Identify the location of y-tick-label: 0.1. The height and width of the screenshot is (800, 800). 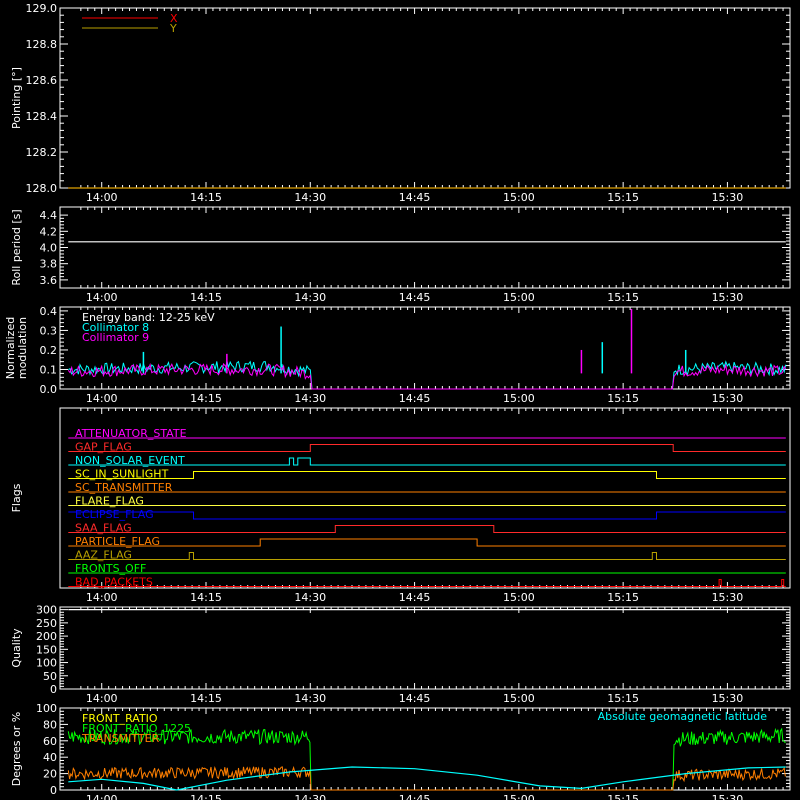
(49, 369).